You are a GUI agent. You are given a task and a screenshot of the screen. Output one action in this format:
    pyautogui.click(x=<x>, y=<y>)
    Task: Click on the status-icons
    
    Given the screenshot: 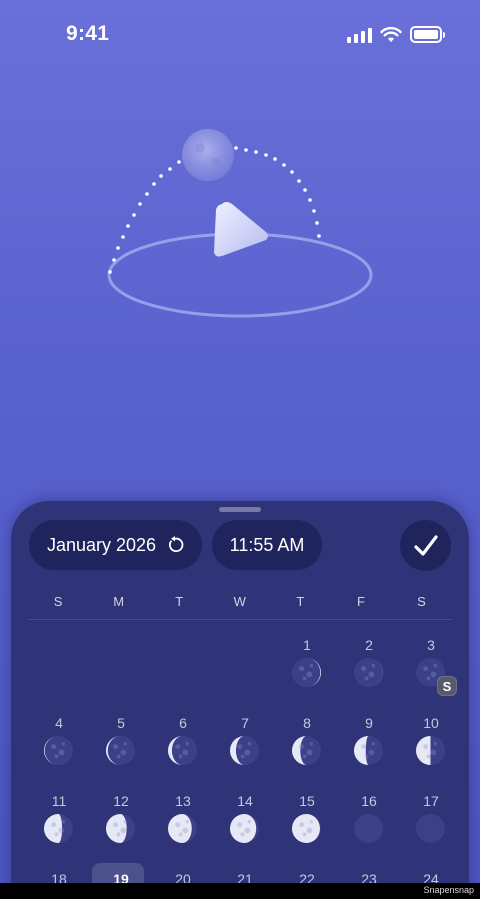 What is the action you would take?
    pyautogui.click(x=396, y=34)
    